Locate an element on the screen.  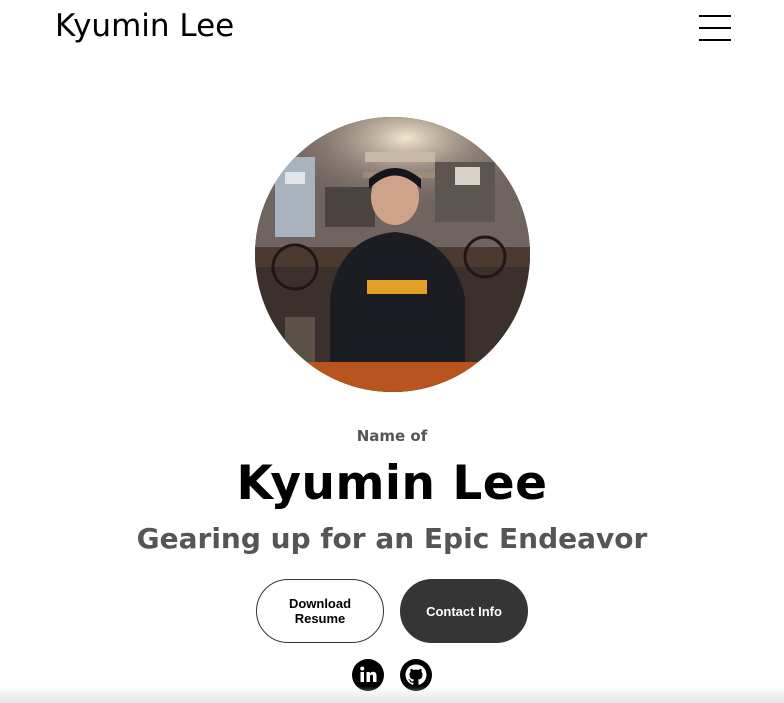
tagline: Gearing up for an Epic Endeavor is located at coordinates (392, 538).